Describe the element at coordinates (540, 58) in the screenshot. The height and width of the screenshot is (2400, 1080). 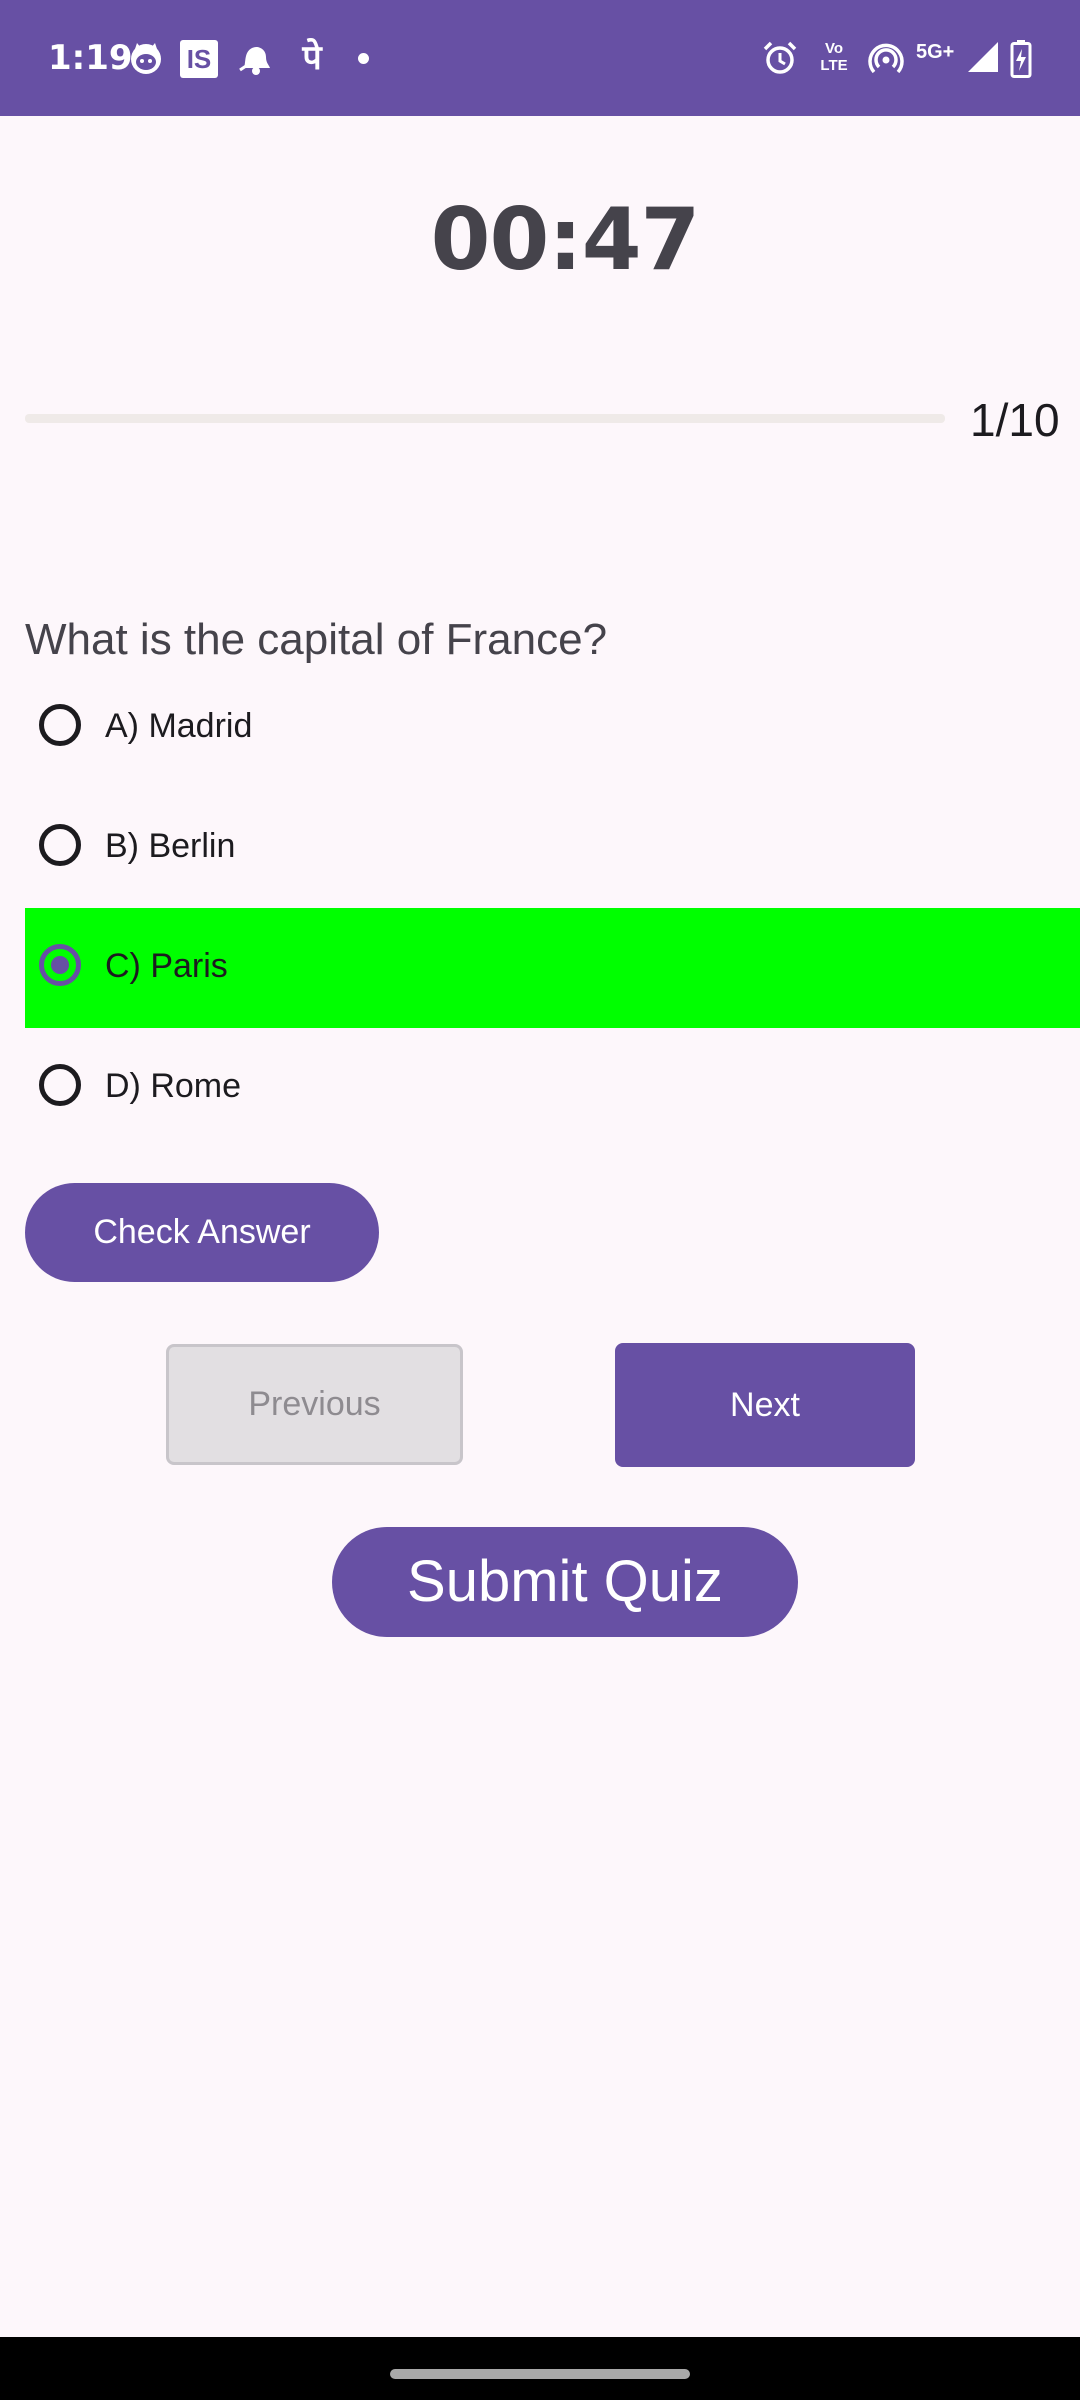
I see `status-bar: 1:19 IS पे Vo LTE 5G+` at that location.